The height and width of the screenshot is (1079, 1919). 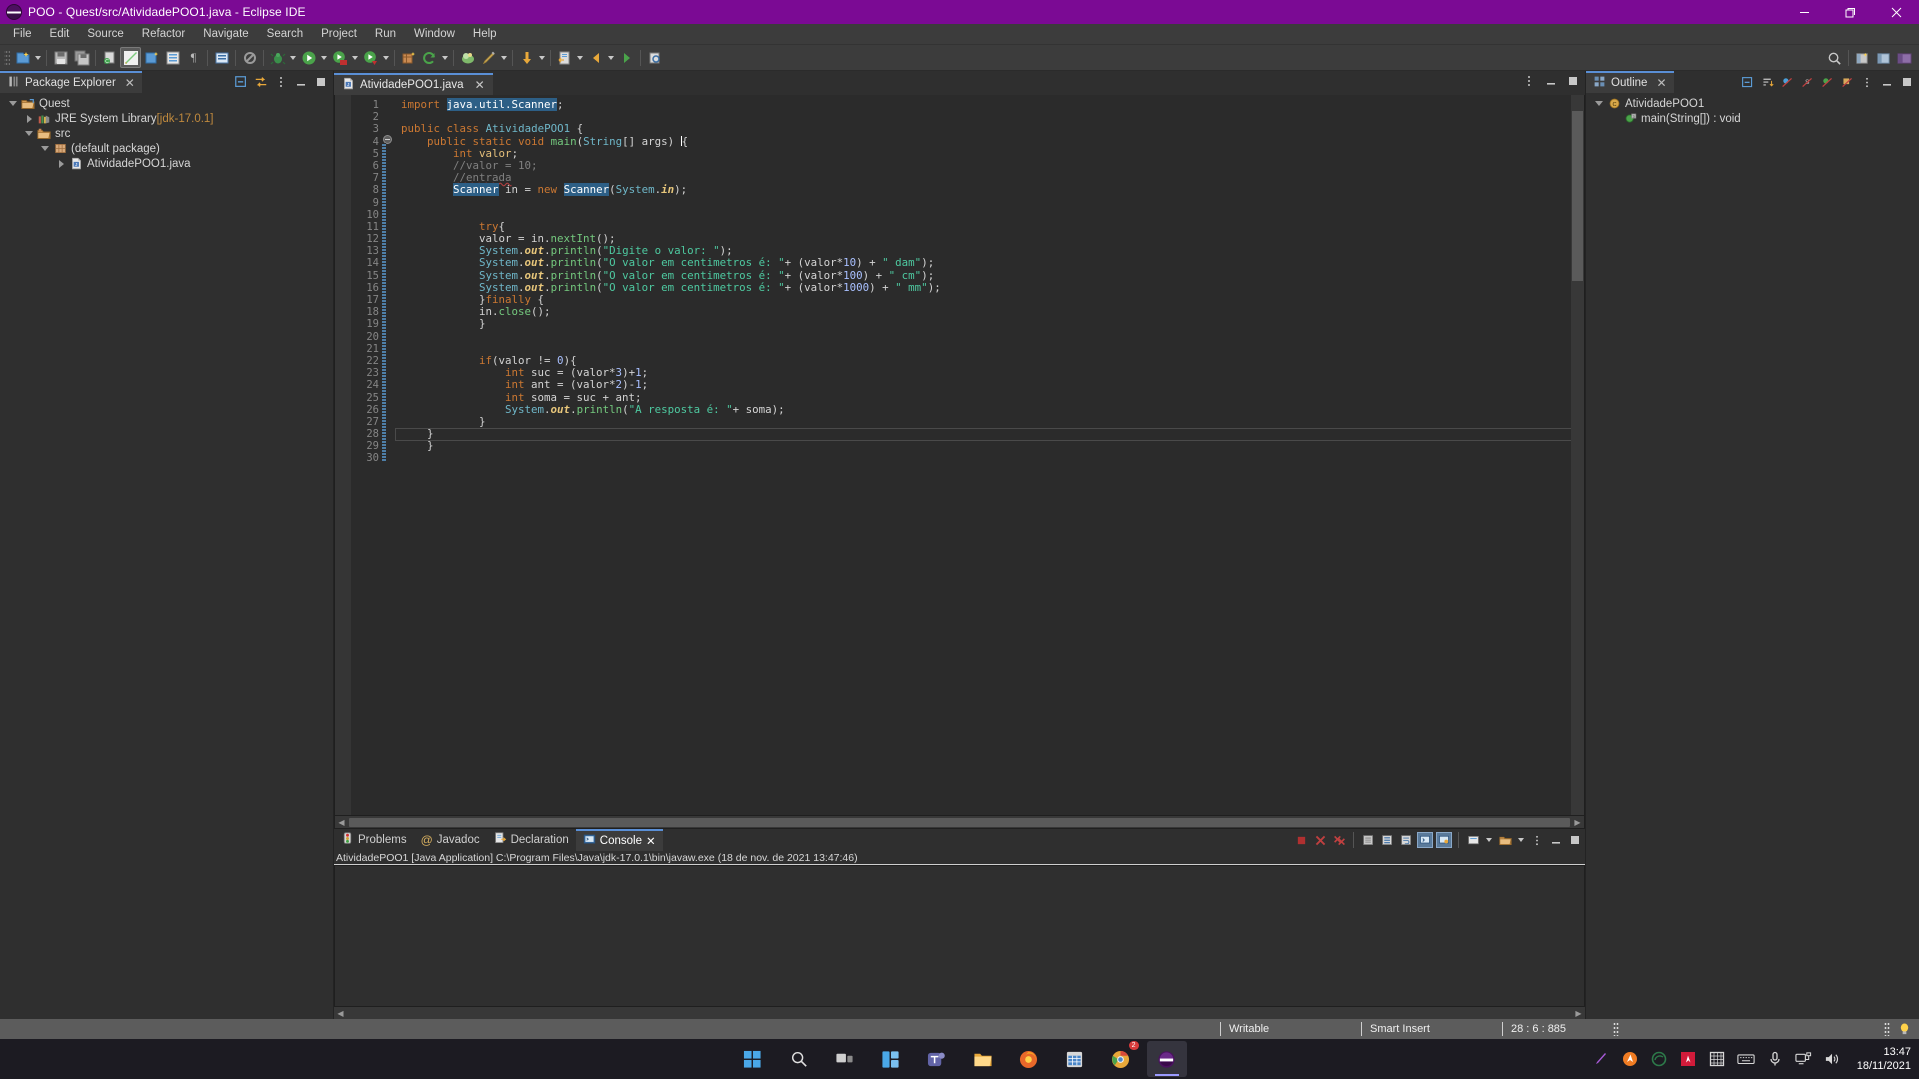 What do you see at coordinates (166, 163) in the screenshot?
I see `tree-item-java-file: J AtividadePOO1.java` at bounding box center [166, 163].